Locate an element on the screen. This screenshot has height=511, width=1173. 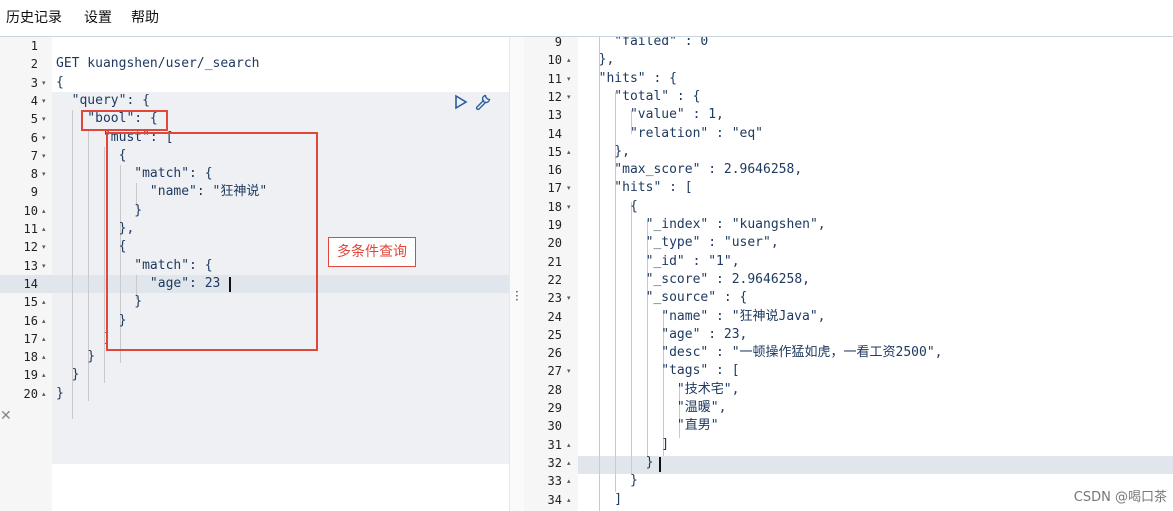
code-line: 30 "直男" is located at coordinates (848, 426).